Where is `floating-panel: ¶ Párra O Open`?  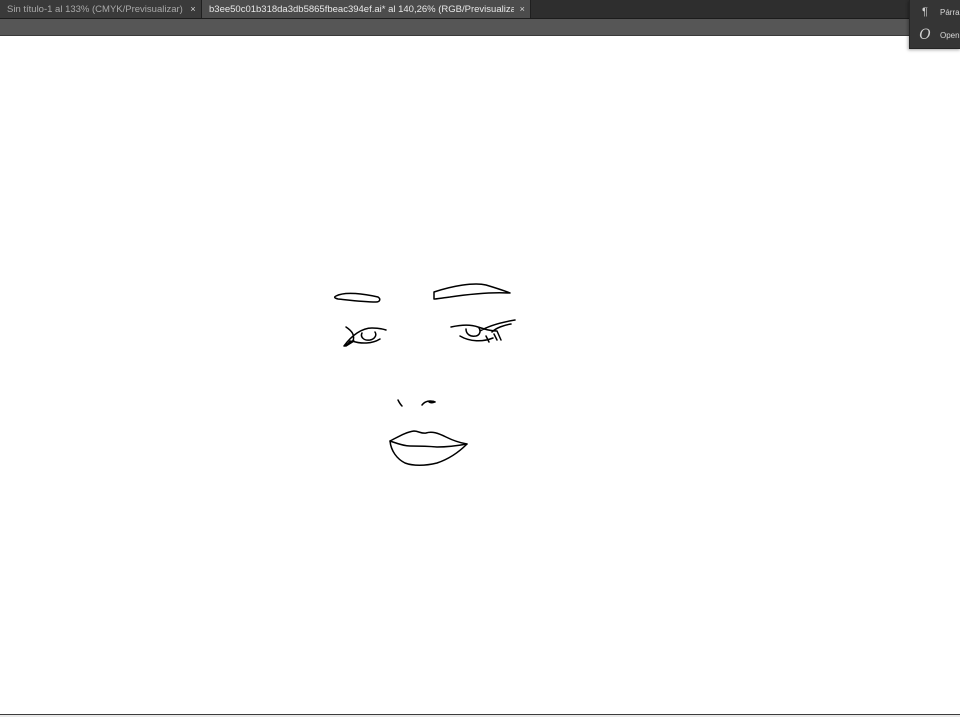
floating-panel: ¶ Párra O Open is located at coordinates (934, 24).